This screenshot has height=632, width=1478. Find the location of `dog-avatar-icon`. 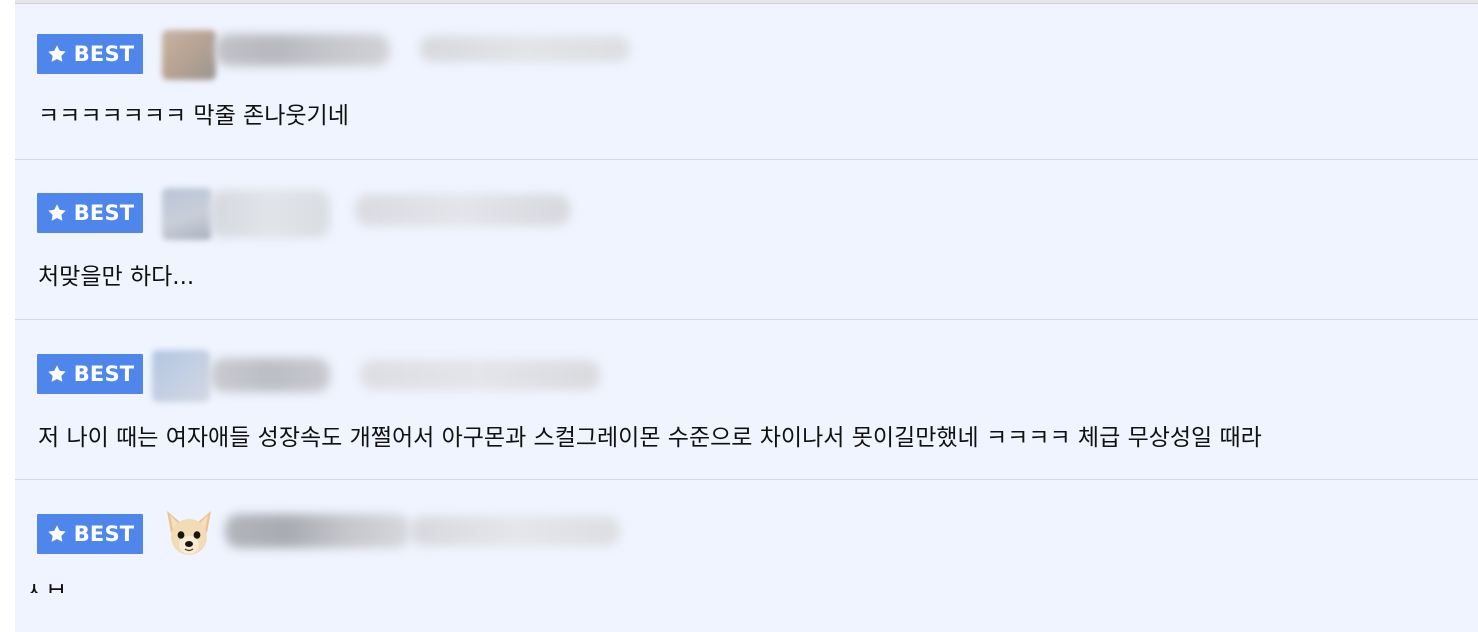

dog-avatar-icon is located at coordinates (189, 533).